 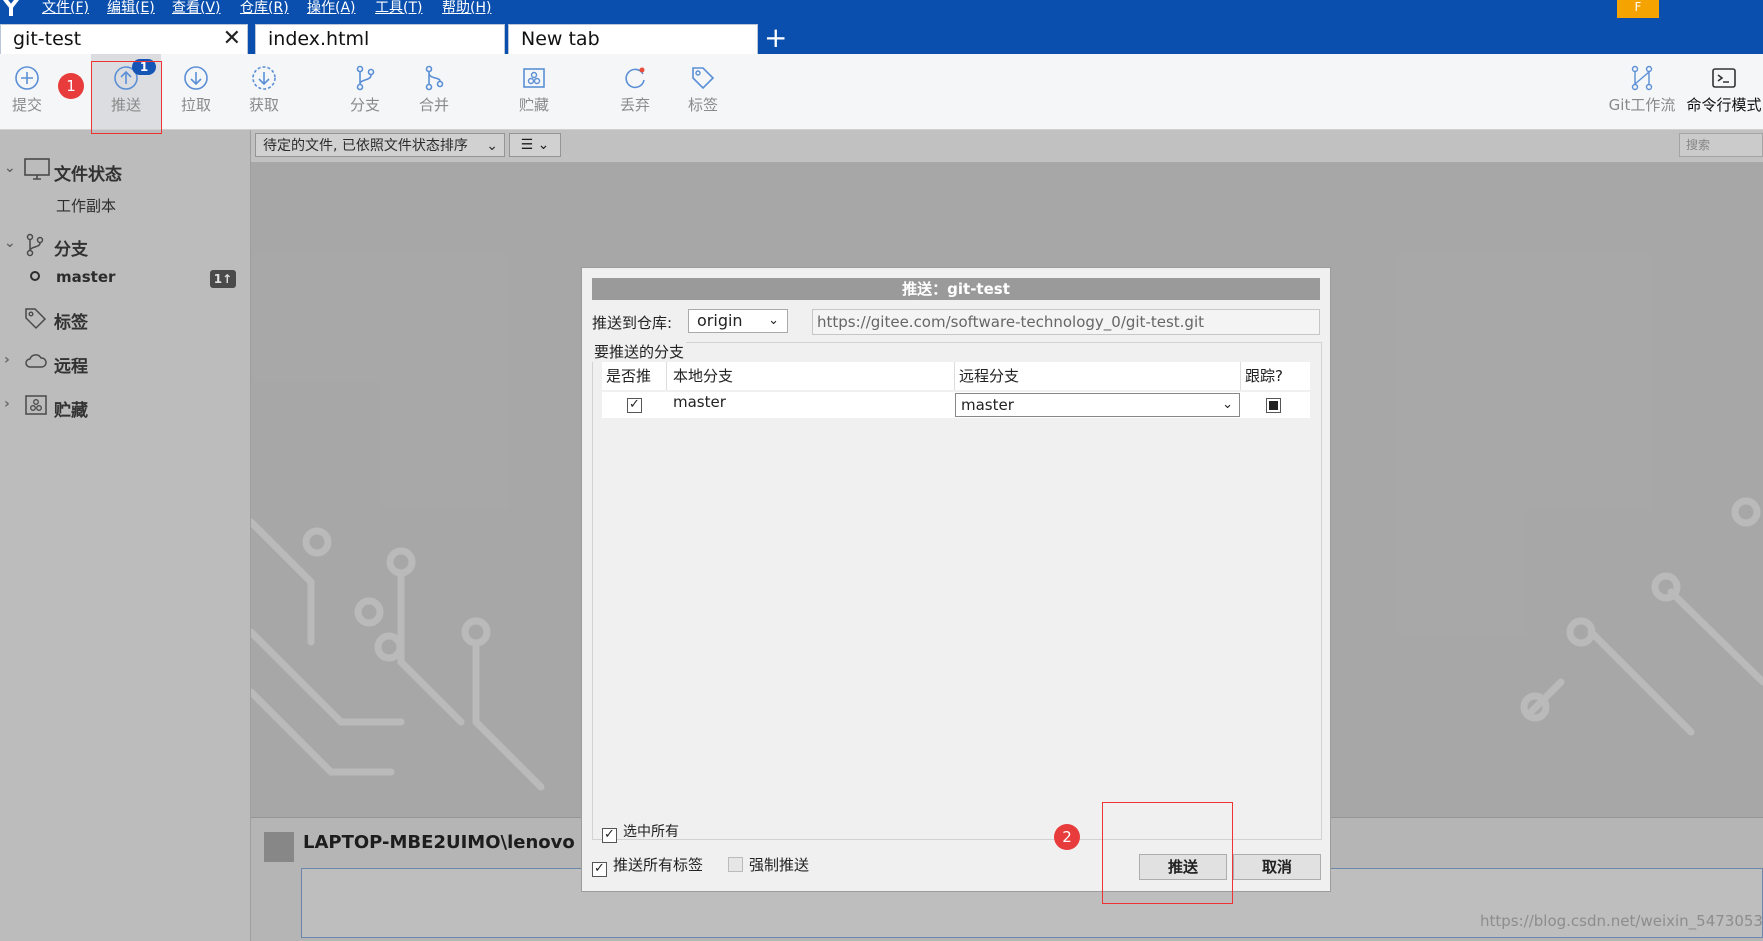 I want to click on remote-branch-select-value: master, so click(x=987, y=405).